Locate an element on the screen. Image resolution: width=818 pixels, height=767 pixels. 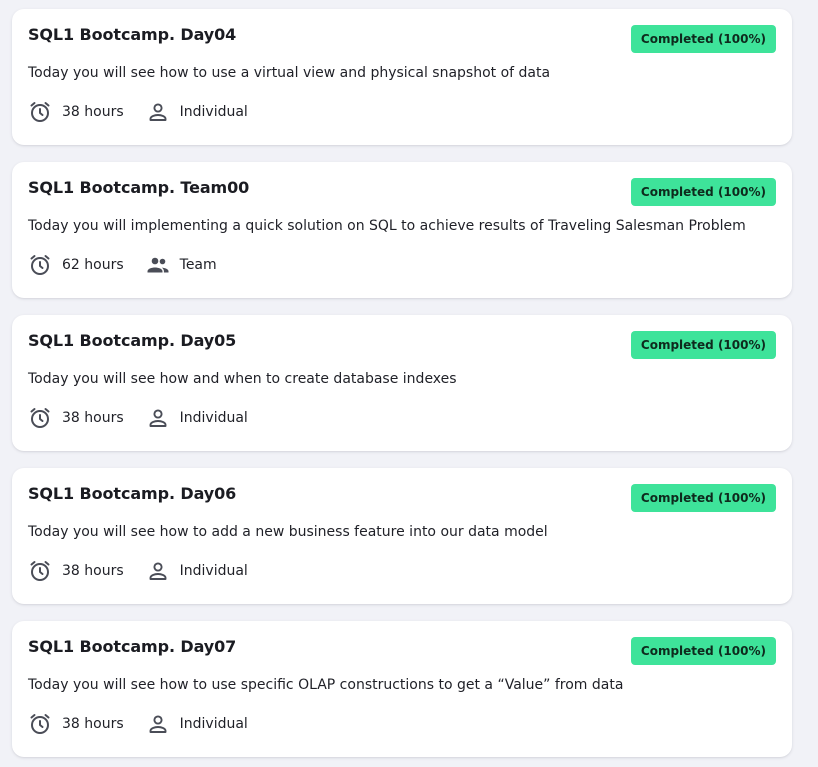
project-title: SQL1 Bootcamp. Day05 is located at coordinates (132, 340).